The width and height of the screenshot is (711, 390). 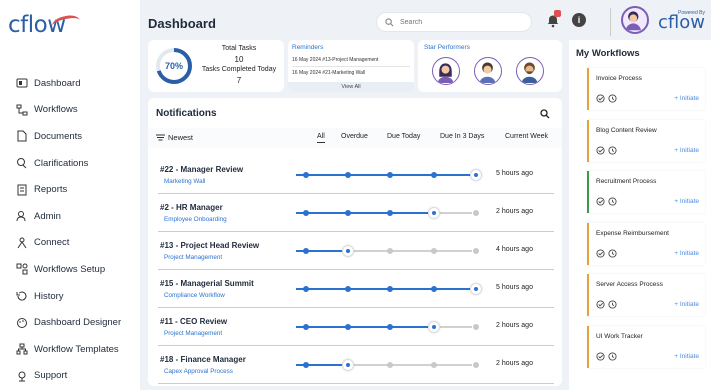 What do you see at coordinates (45, 25) in the screenshot?
I see `cflow-logo: cflow` at bounding box center [45, 25].